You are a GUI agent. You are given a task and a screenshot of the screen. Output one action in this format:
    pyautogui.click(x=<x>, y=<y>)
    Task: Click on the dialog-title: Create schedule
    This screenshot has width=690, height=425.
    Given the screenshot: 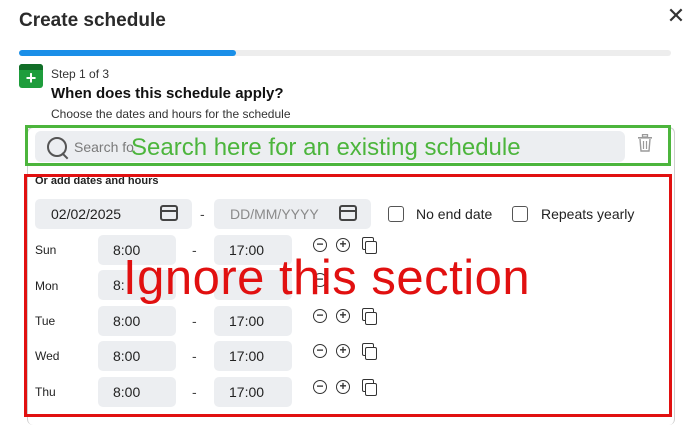 What is the action you would take?
    pyautogui.click(x=92, y=20)
    